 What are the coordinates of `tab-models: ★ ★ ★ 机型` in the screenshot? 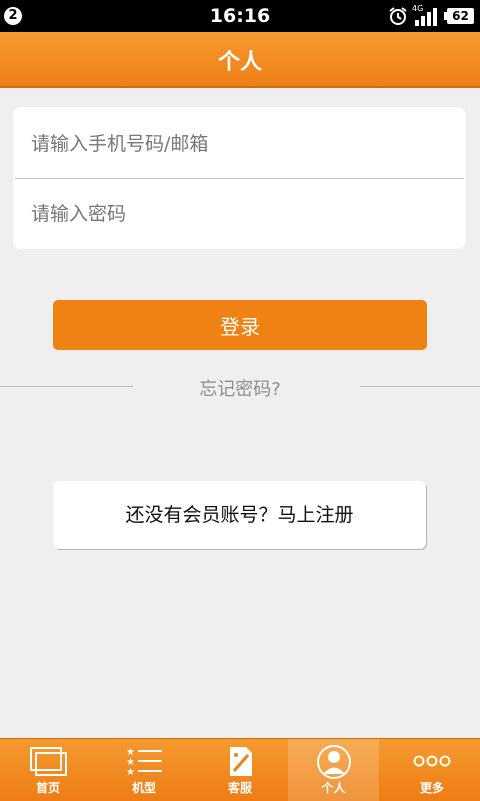 It's located at (144, 770).